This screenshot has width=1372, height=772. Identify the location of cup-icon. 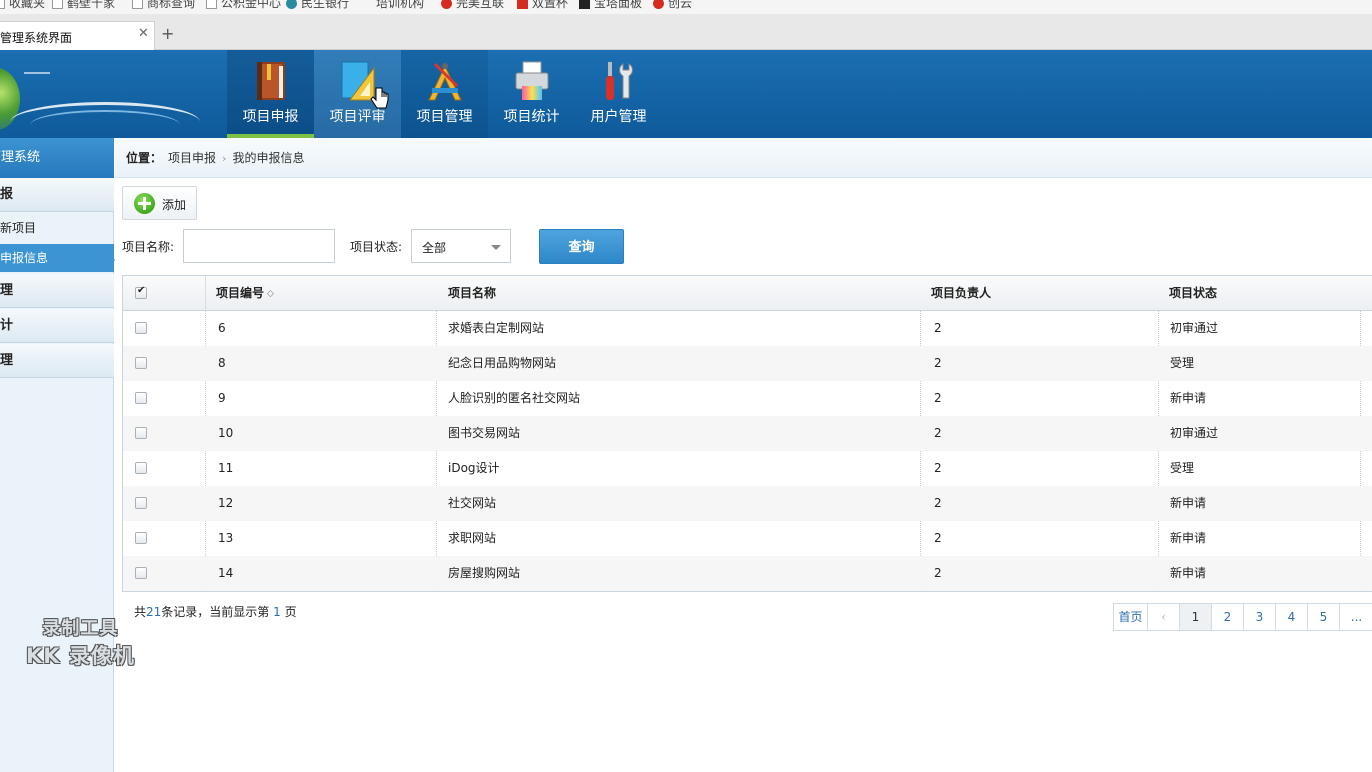
(522, 4).